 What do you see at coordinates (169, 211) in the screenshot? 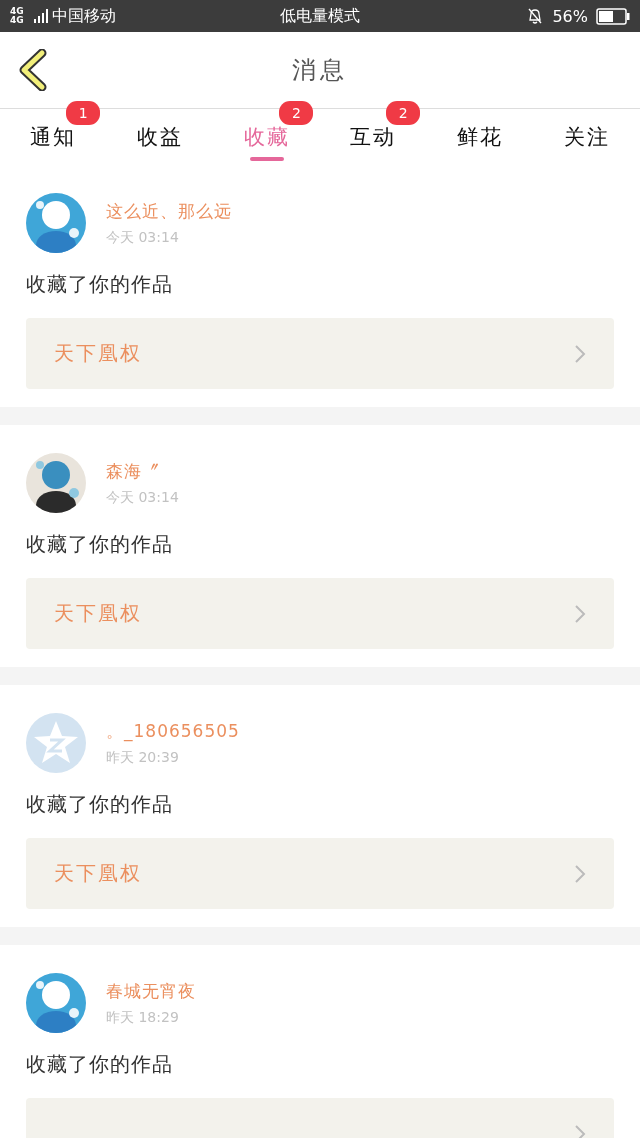
I see `user-name: 这么近、那么远` at bounding box center [169, 211].